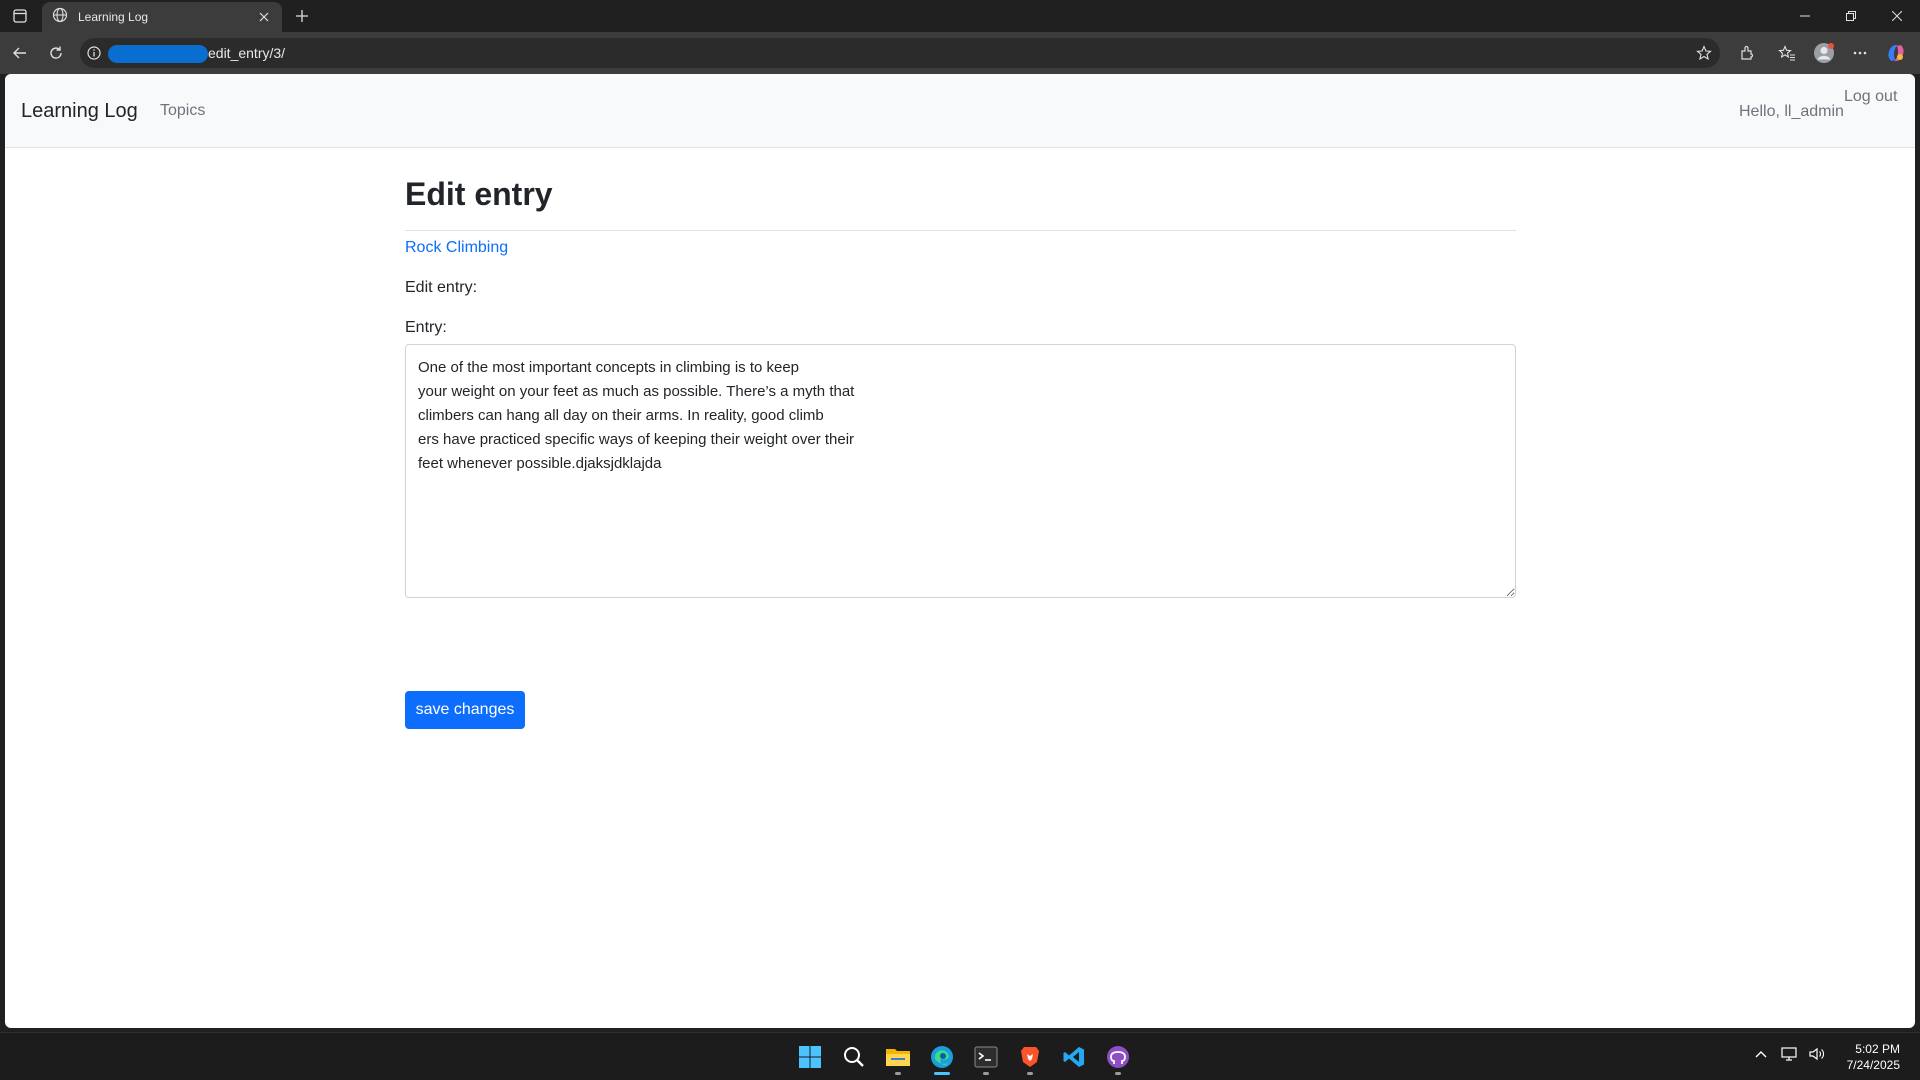 This screenshot has height=1080, width=1920. What do you see at coordinates (1860, 53) in the screenshot?
I see `more-options-icon` at bounding box center [1860, 53].